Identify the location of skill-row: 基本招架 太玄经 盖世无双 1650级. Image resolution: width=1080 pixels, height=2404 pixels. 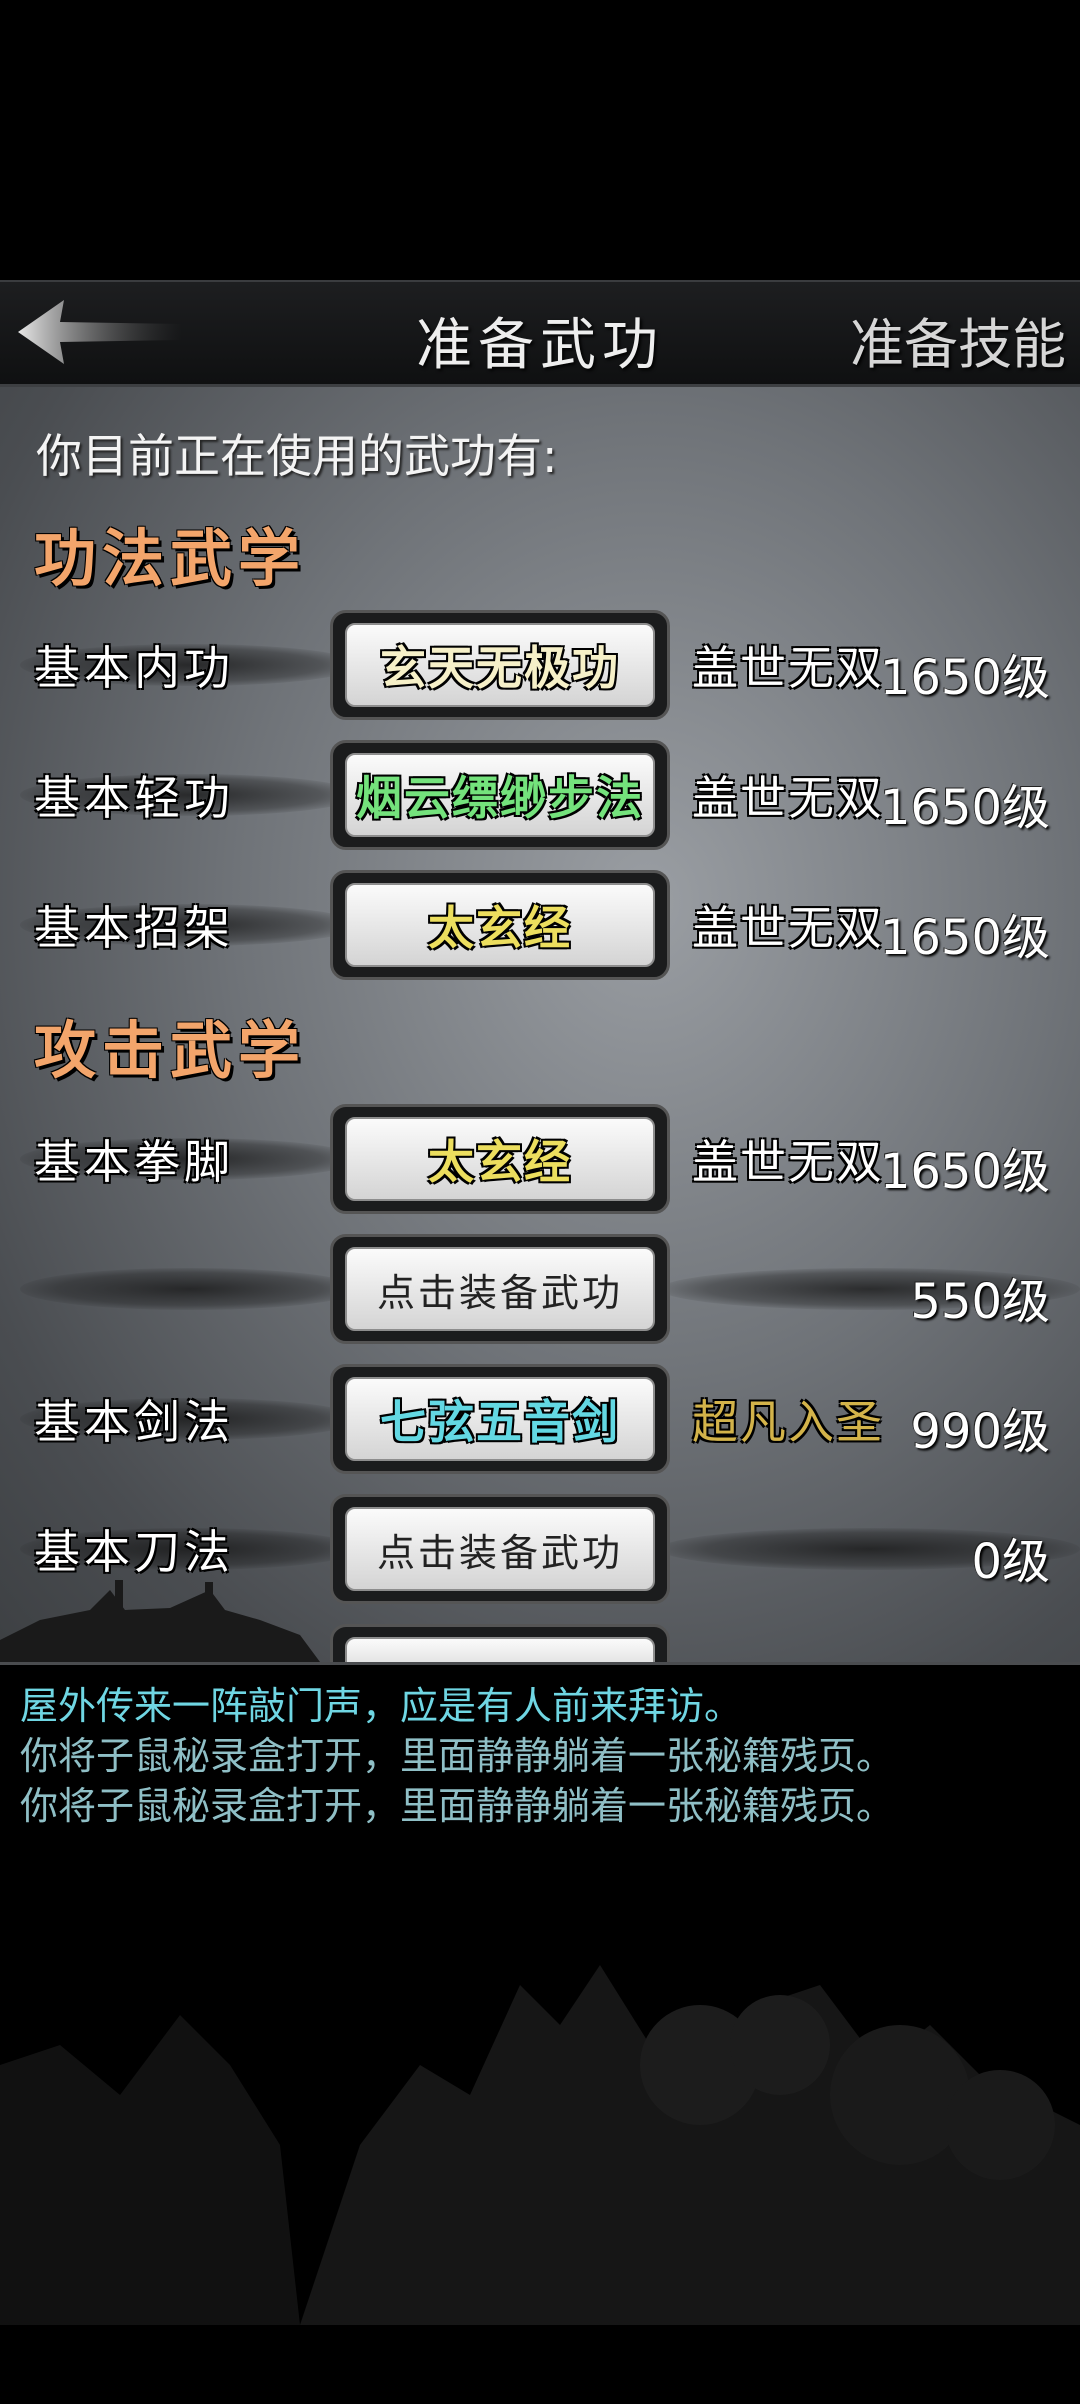
(540, 925).